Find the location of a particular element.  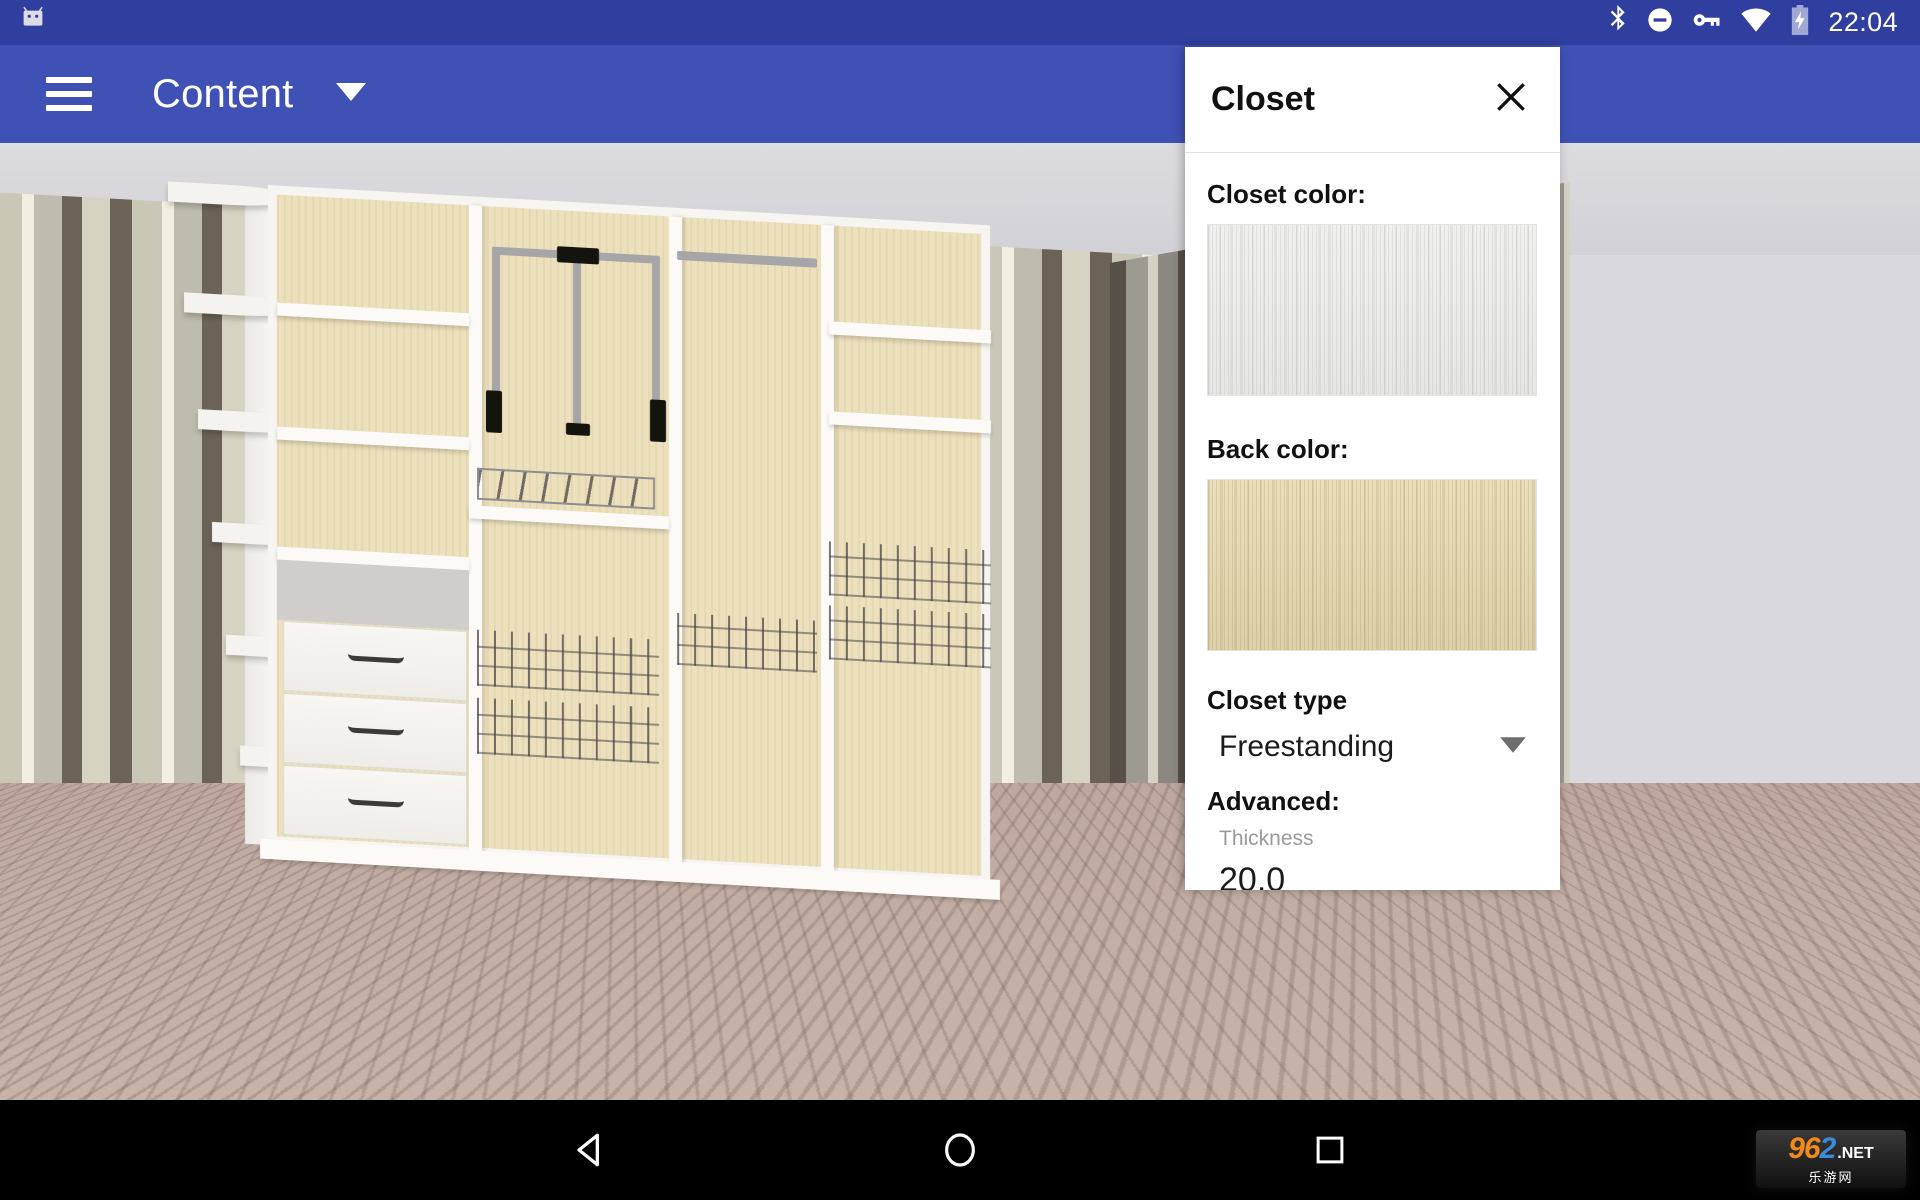

status-bar-notifications is located at coordinates (33, 22).